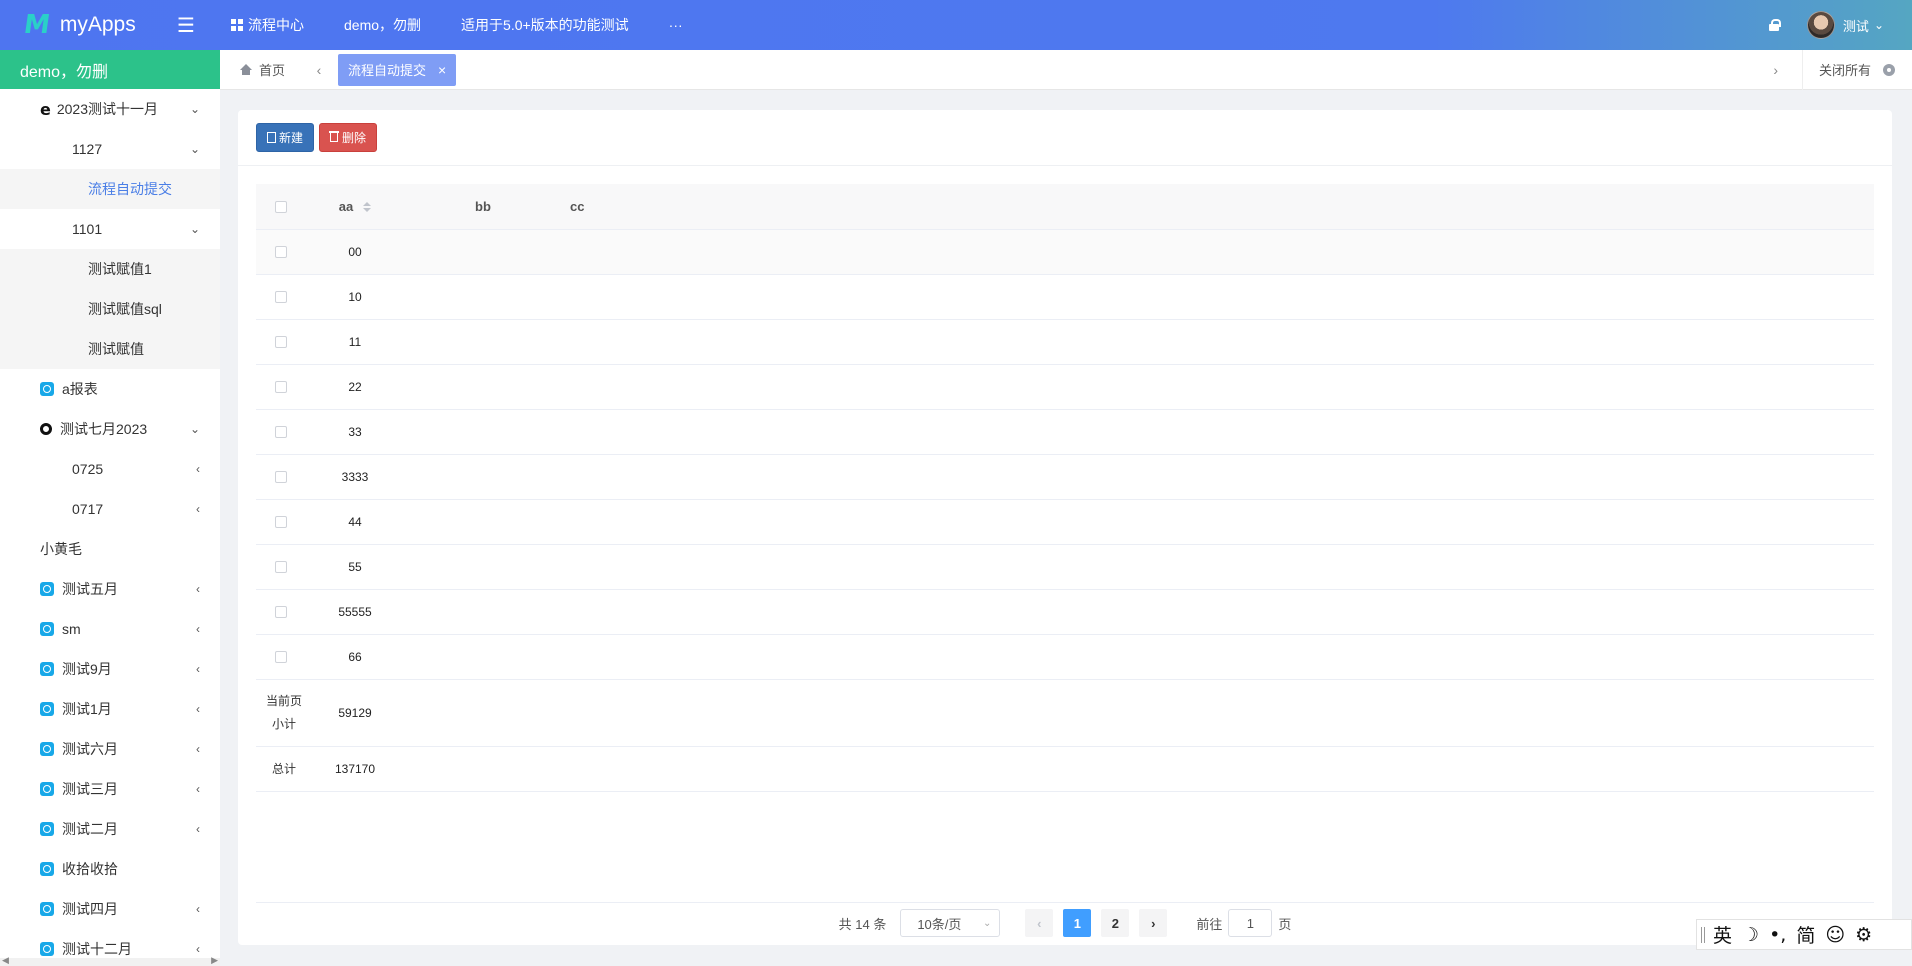  What do you see at coordinates (186, 25) in the screenshot?
I see `menu-toggle-icon: ☰` at bounding box center [186, 25].